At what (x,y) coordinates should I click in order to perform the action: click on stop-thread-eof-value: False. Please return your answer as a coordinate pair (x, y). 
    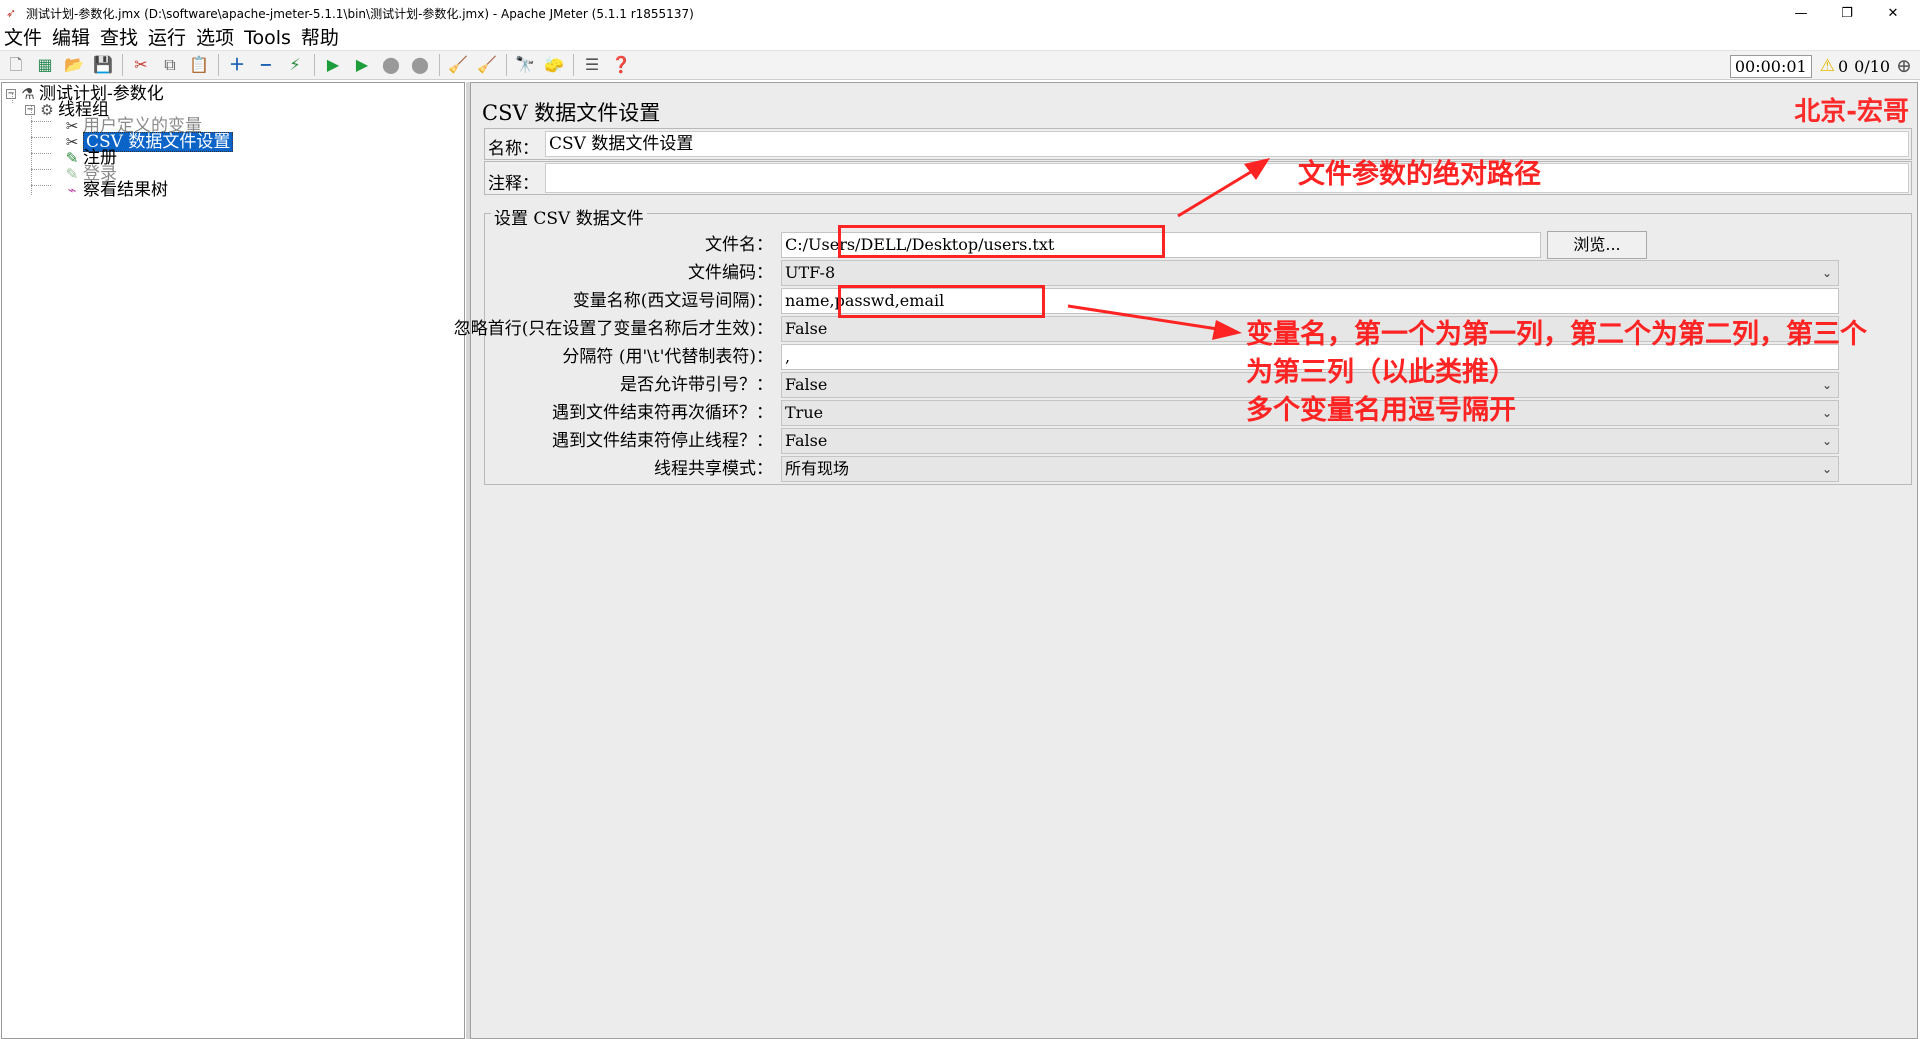
    Looking at the image, I should click on (806, 440).